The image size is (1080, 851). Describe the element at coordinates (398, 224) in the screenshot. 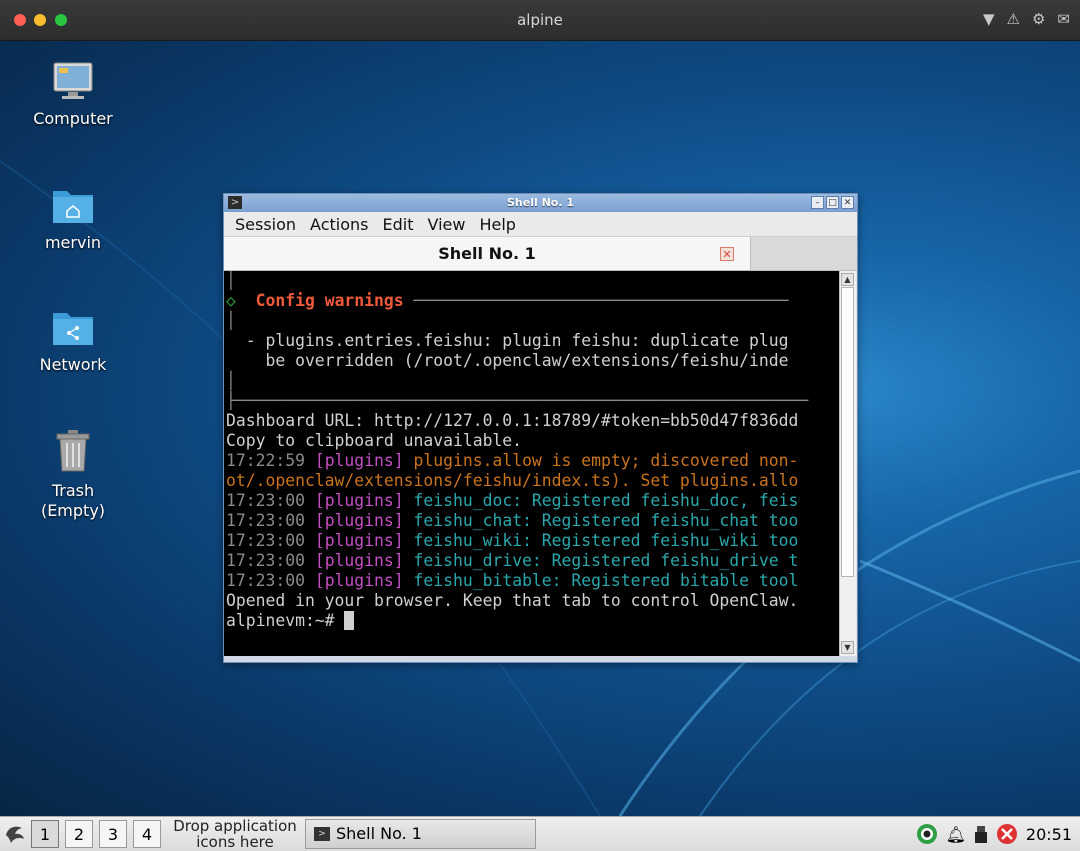

I see `menu-edit: Edit` at that location.